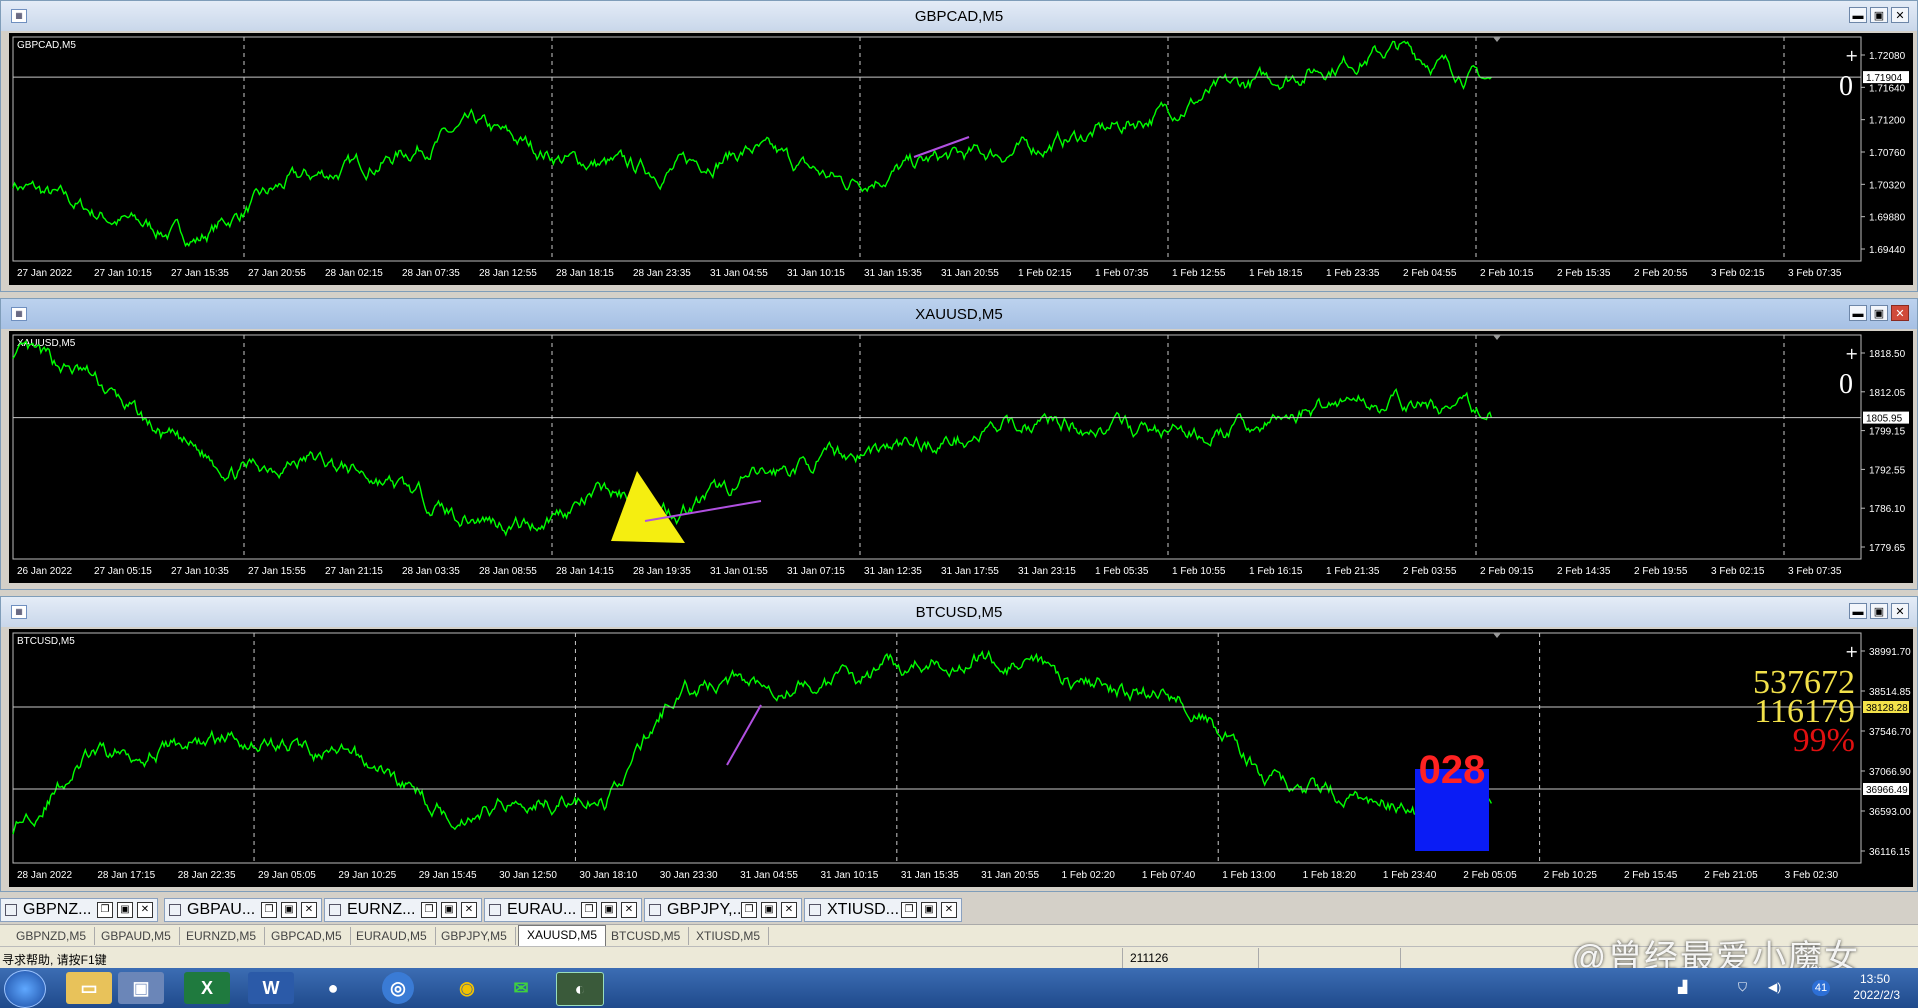  I want to click on minimized-window-button: GBPAU... ❐ ▣ ✕, so click(243, 910).